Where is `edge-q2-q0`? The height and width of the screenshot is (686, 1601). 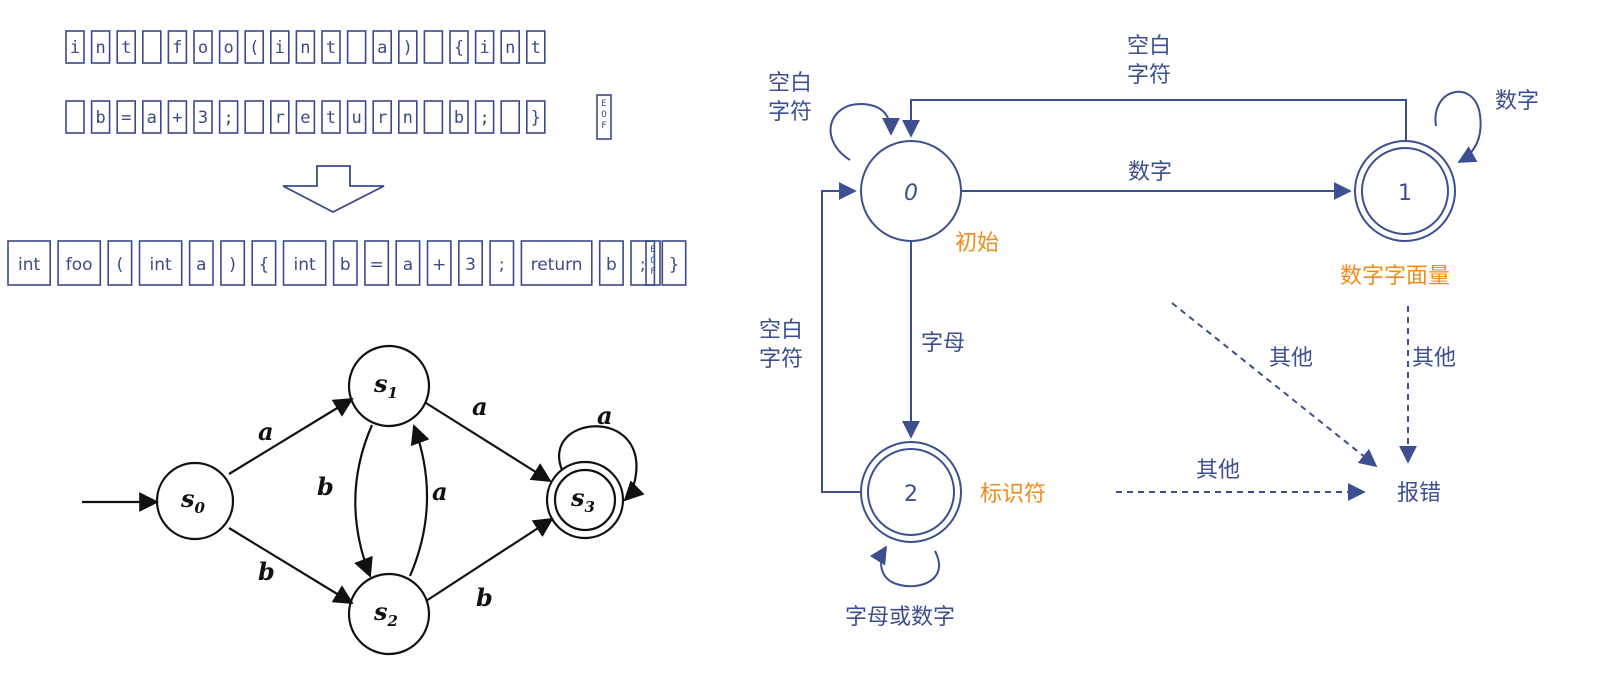
edge-q2-q0 is located at coordinates (841, 337).